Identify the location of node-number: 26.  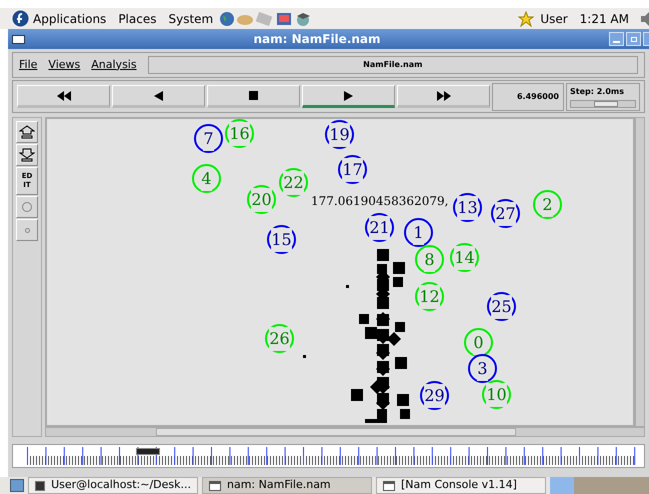
(279, 338).